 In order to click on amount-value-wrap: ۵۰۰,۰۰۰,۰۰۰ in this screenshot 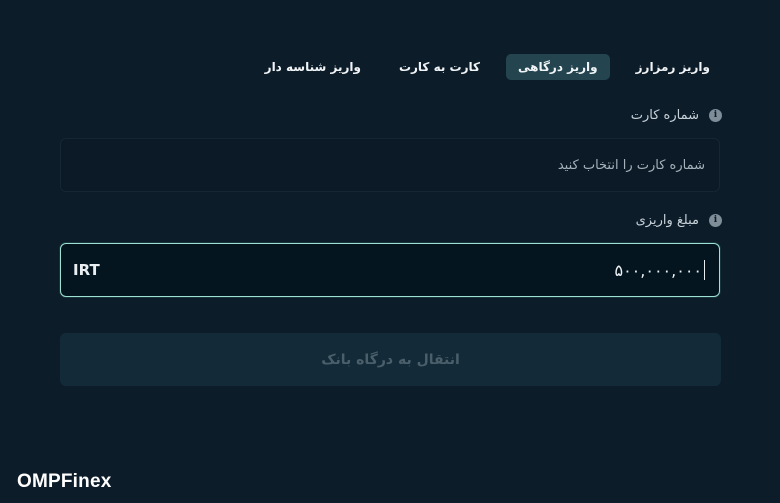, I will do `click(659, 270)`.